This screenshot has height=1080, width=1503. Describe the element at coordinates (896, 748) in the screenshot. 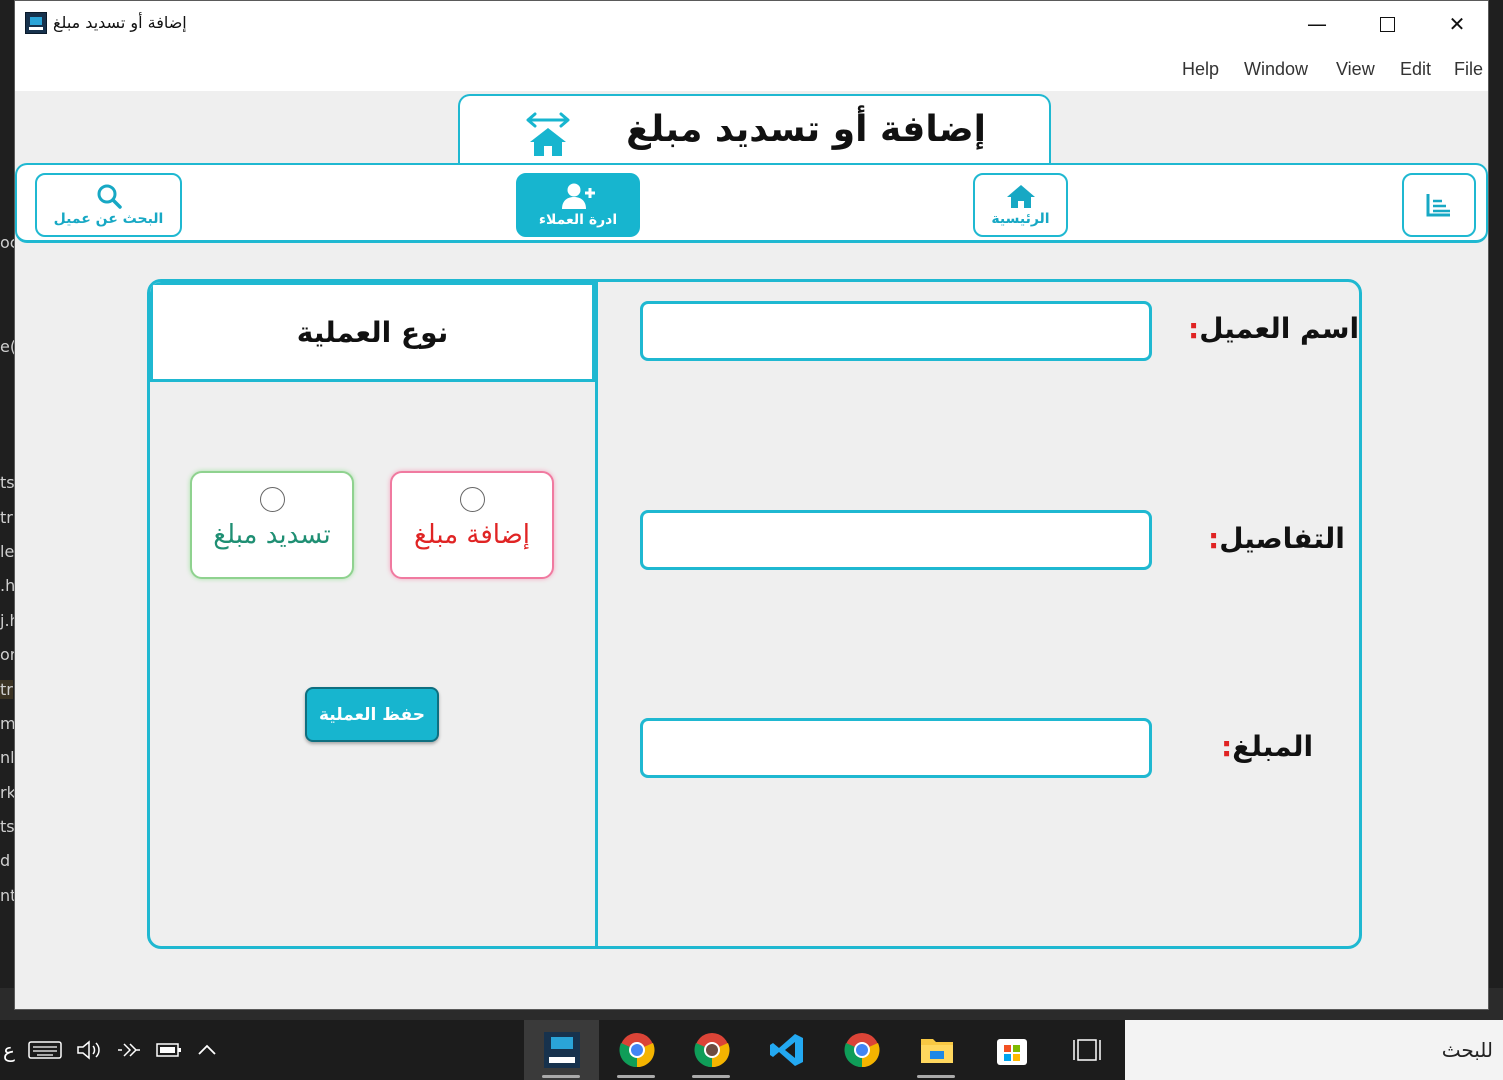

I see `amount-input` at that location.